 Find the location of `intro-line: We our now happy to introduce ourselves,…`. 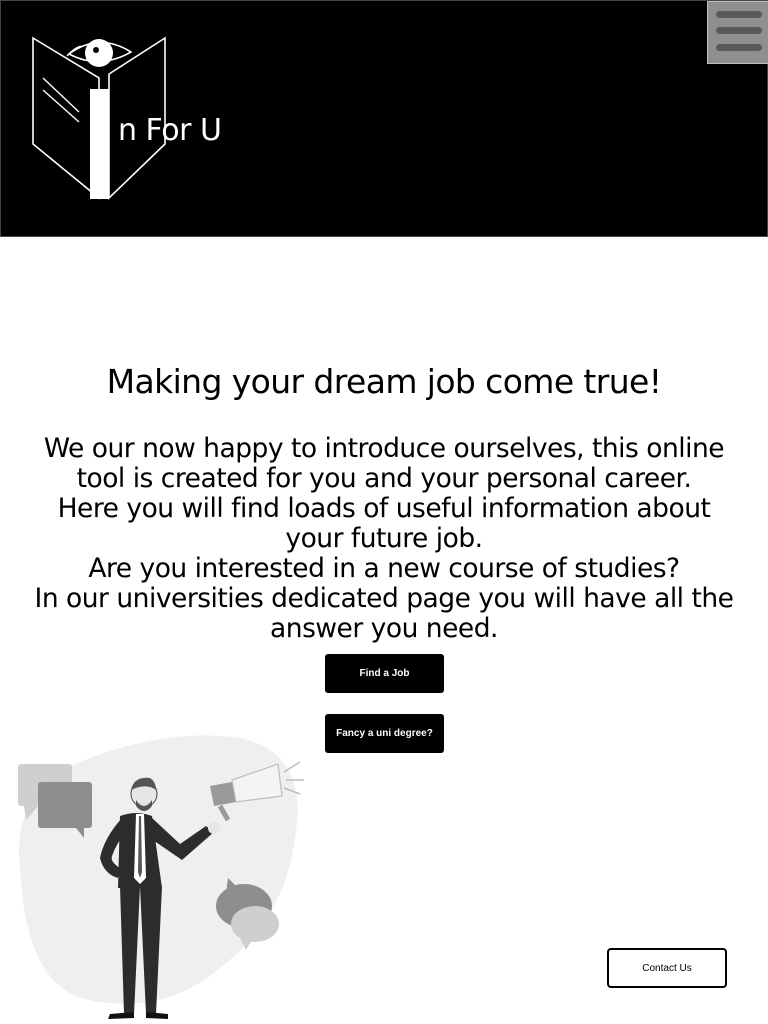

intro-line: We our now happy to introduce ourselves,… is located at coordinates (384, 448).